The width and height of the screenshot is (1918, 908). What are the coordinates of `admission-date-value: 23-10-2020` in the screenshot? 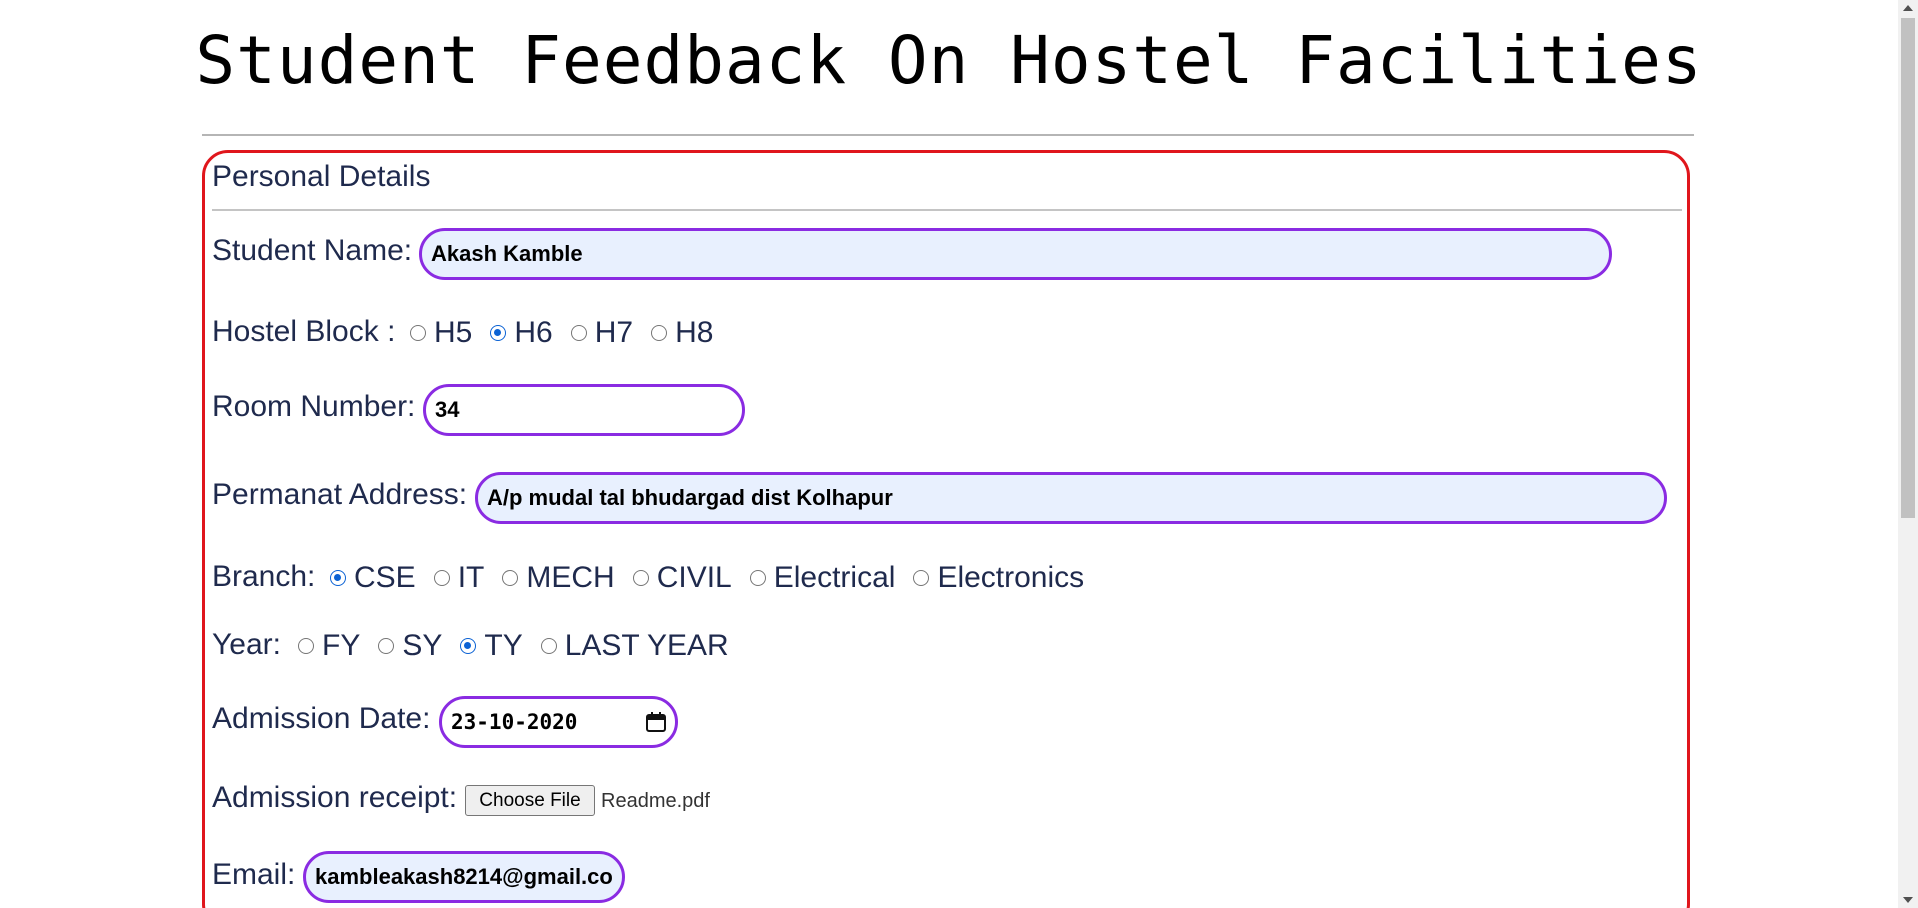 It's located at (514, 722).